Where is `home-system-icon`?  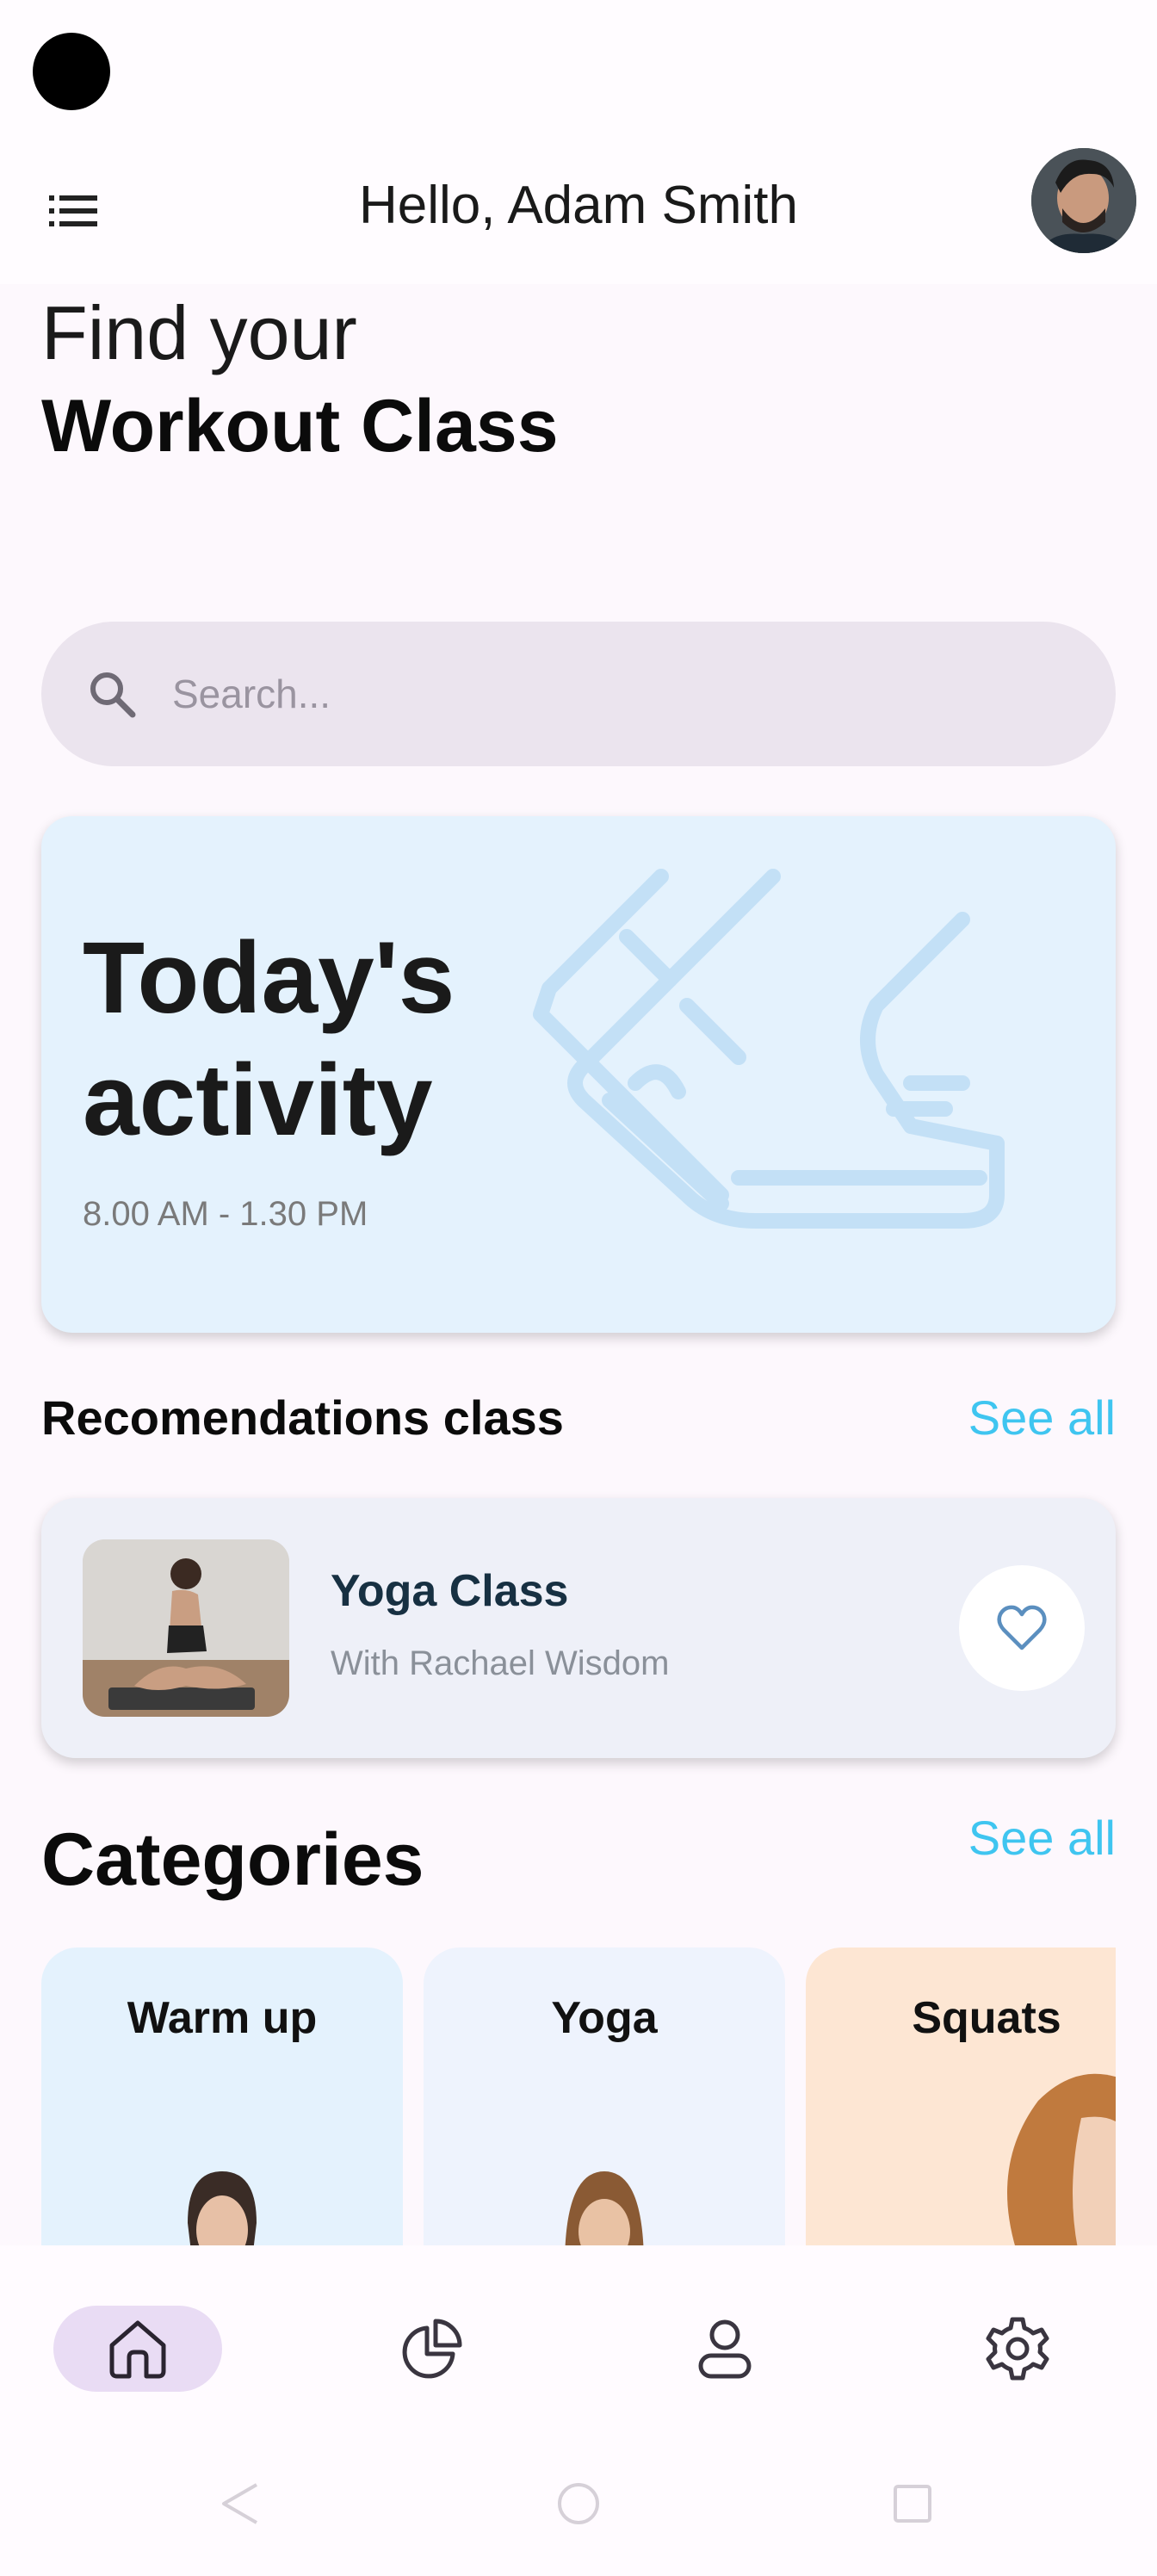
home-system-icon is located at coordinates (579, 2504).